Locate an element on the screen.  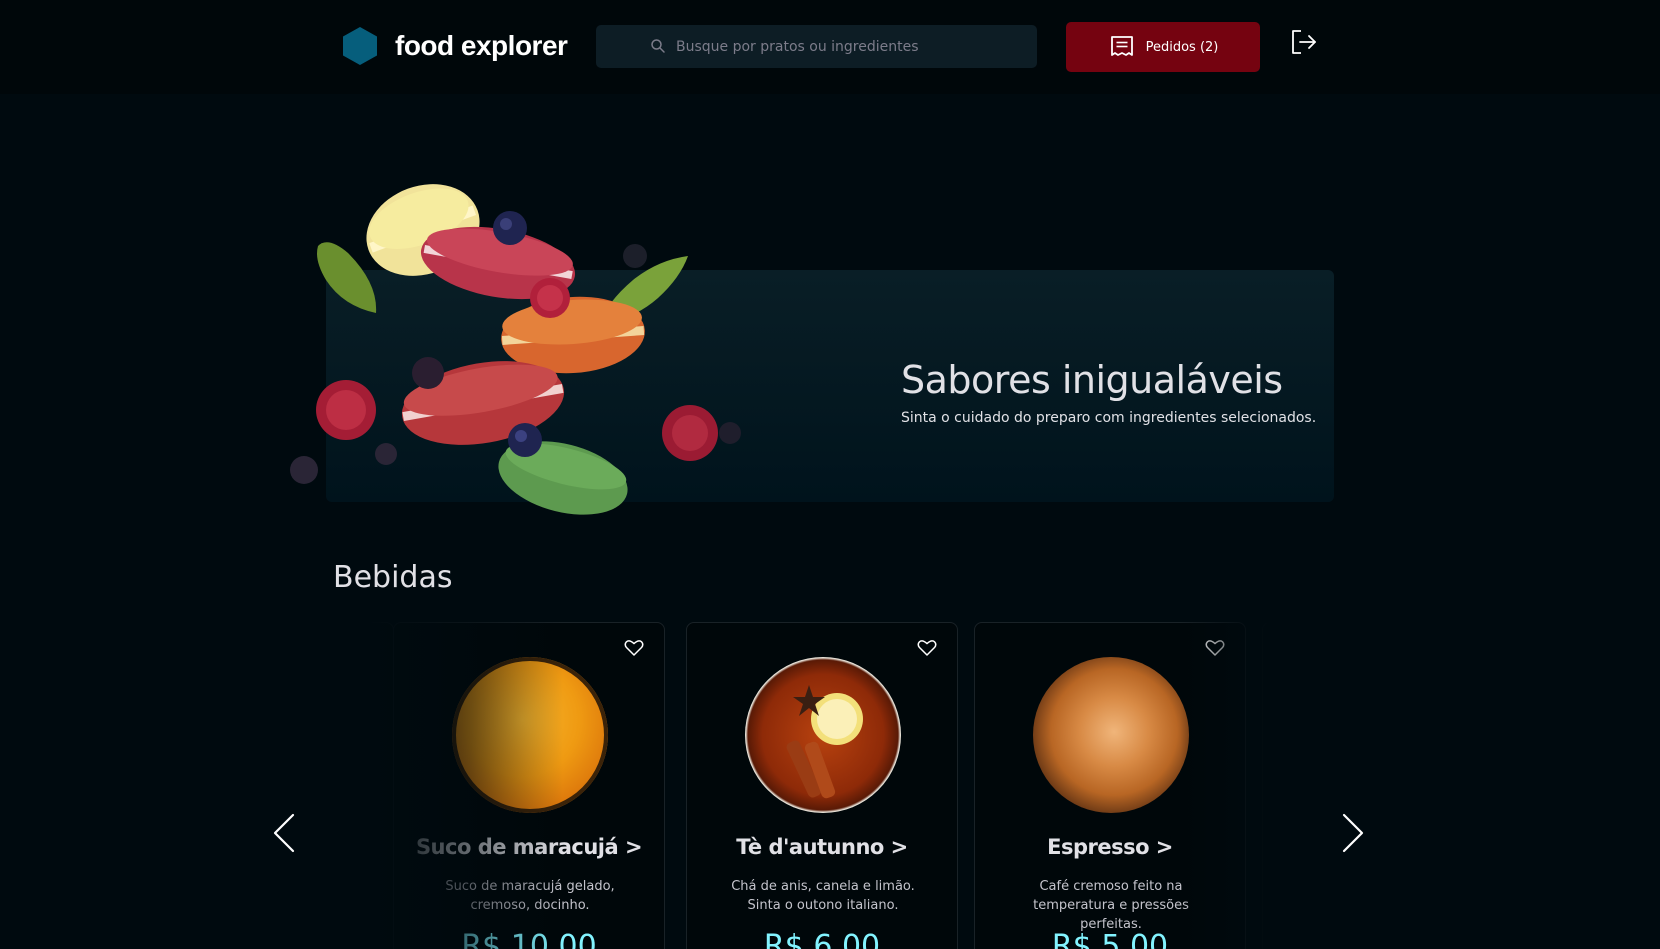
dish-name: Suco de maracujá > is located at coordinates (529, 847).